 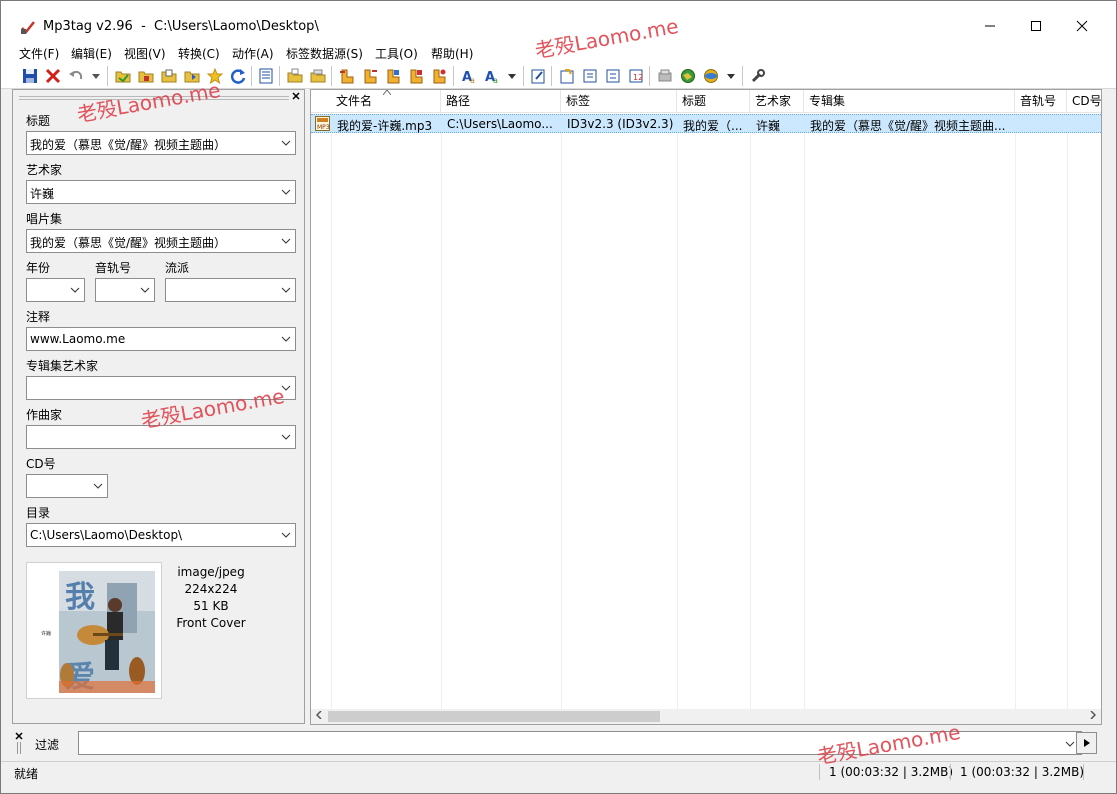 I want to click on refresh-icon, so click(x=238, y=76).